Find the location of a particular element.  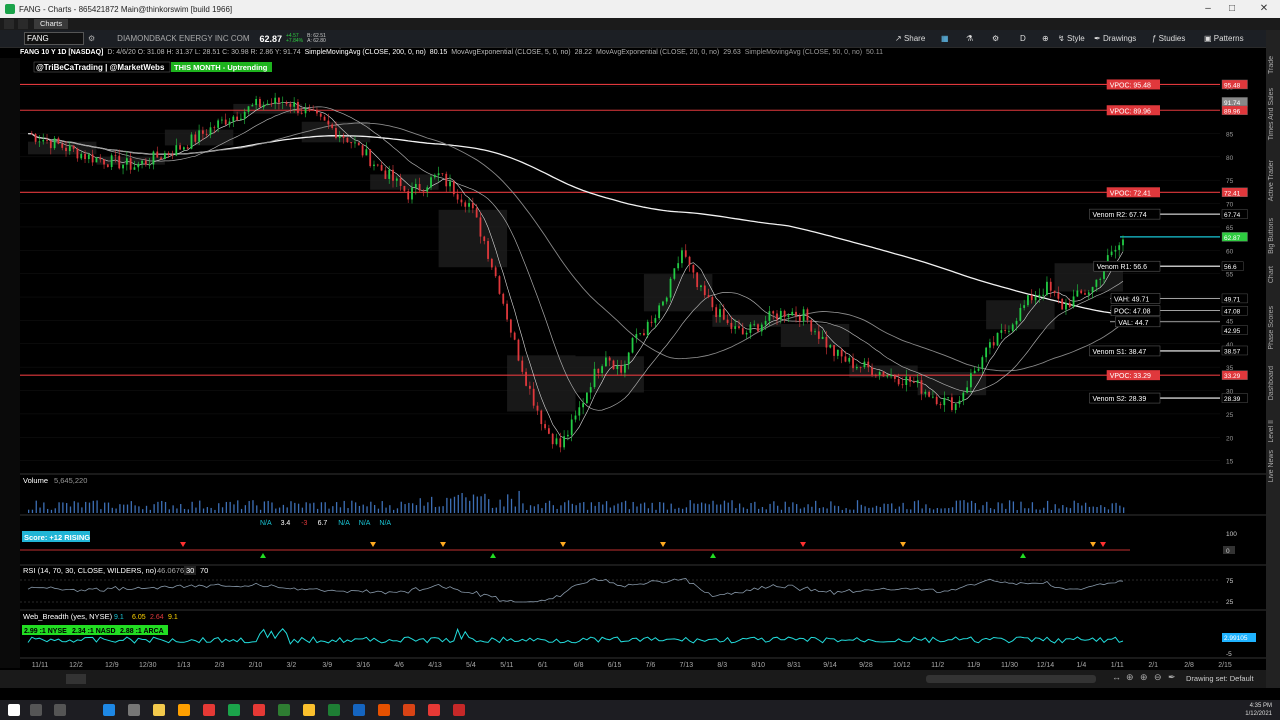

task-view-icon is located at coordinates (60, 710).